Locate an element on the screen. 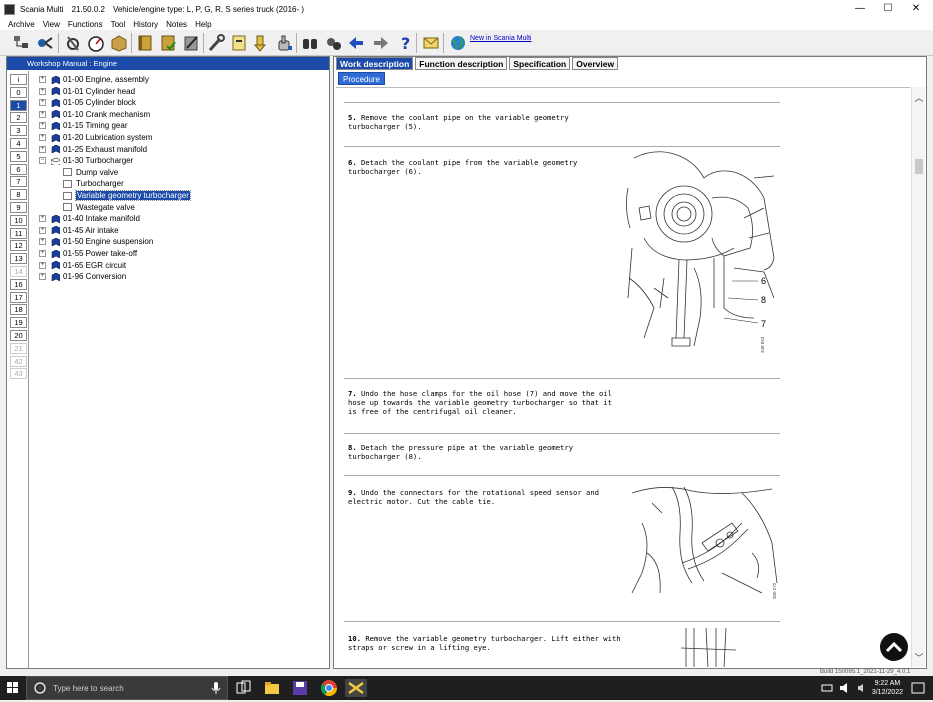 Image resolution: width=933 pixels, height=702 pixels. mail-icon is located at coordinates (430, 42).